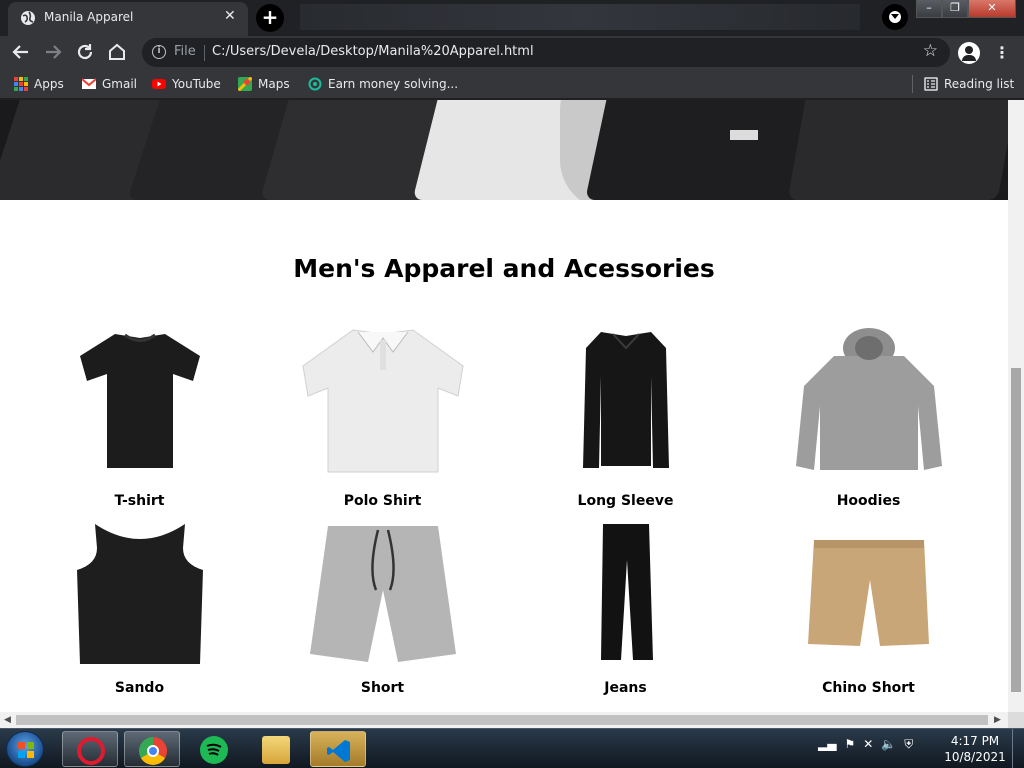 Image resolution: width=1024 pixels, height=768 pixels. What do you see at coordinates (139, 501) in the screenshot?
I see `product-name: T-shirt` at bounding box center [139, 501].